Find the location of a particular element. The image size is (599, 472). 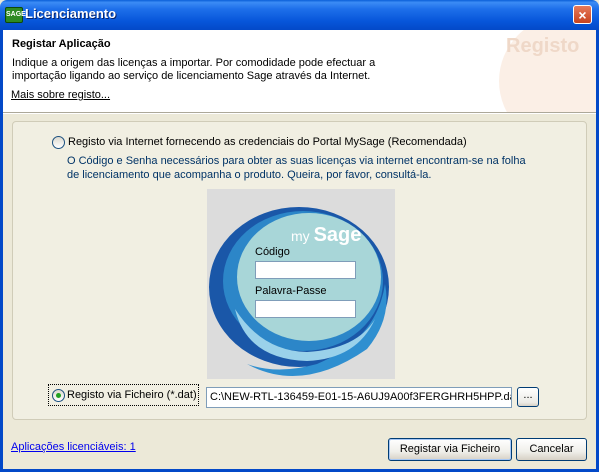

cancel-button: Cancelar is located at coordinates (551, 449).